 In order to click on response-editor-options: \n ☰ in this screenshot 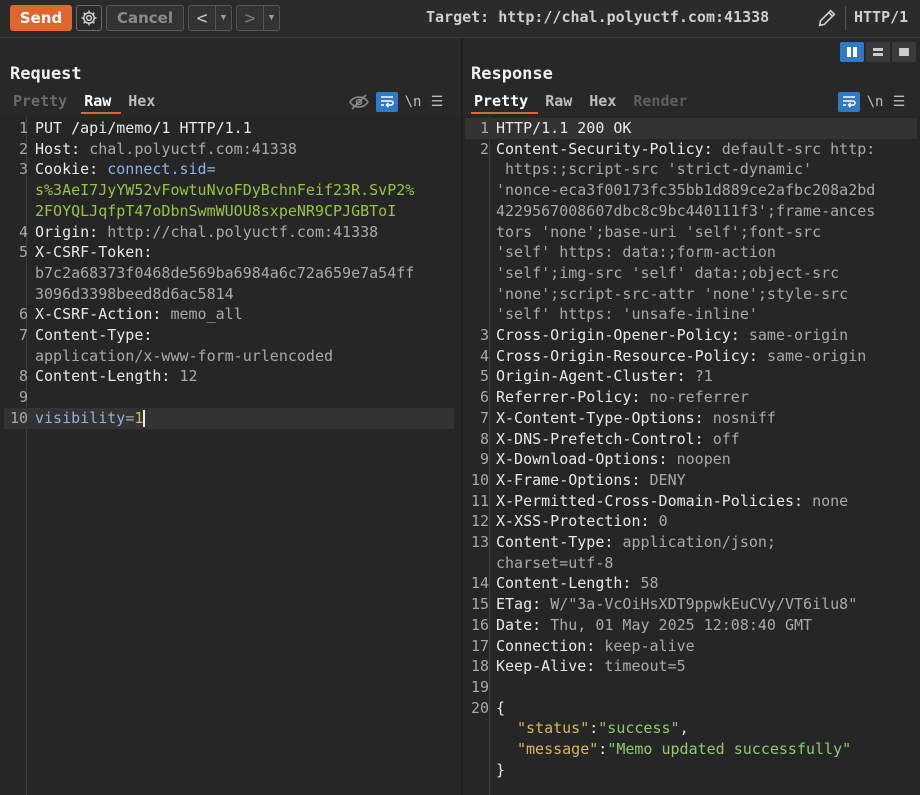, I will do `click(873, 102)`.